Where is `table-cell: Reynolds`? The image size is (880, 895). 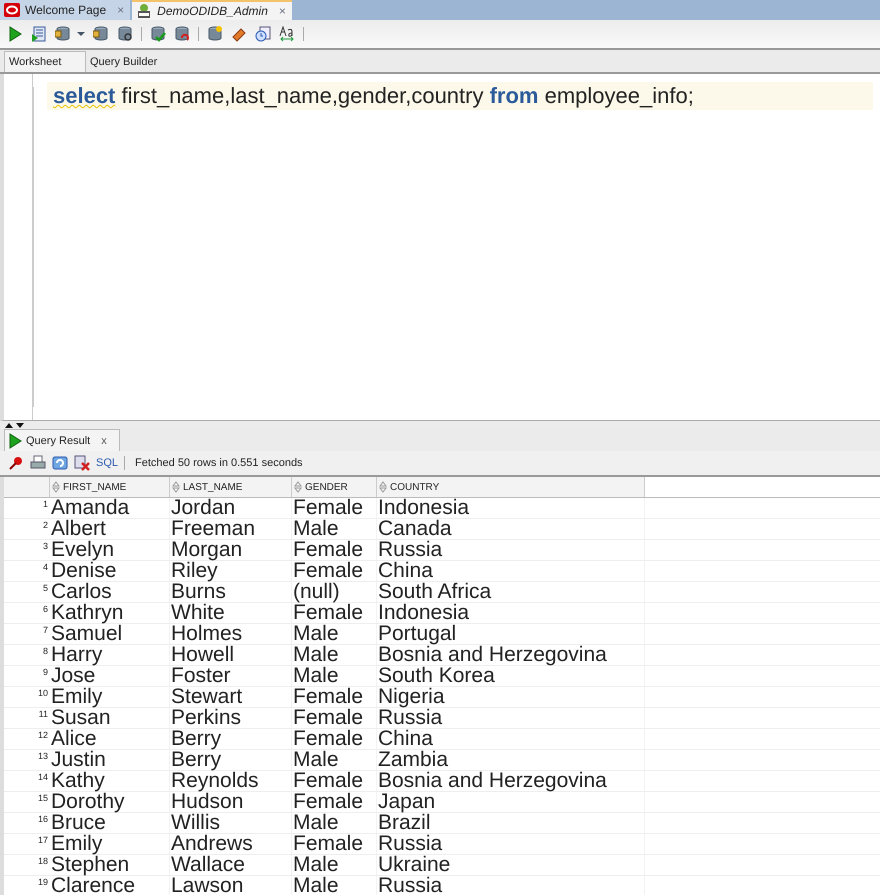
table-cell: Reynolds is located at coordinates (231, 781).